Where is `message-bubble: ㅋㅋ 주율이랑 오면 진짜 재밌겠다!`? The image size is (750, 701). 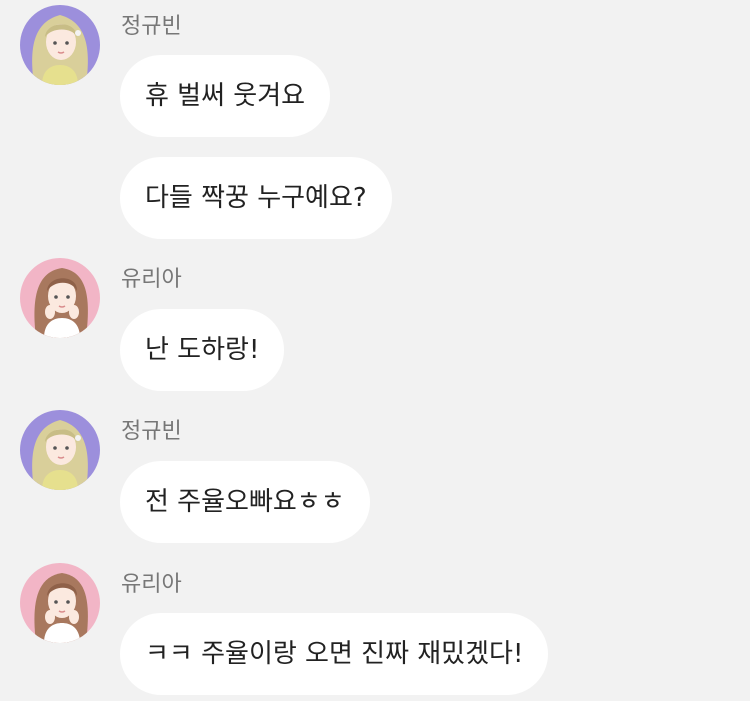 message-bubble: ㅋㅋ 주율이랑 오면 진짜 재밌겠다! is located at coordinates (334, 654).